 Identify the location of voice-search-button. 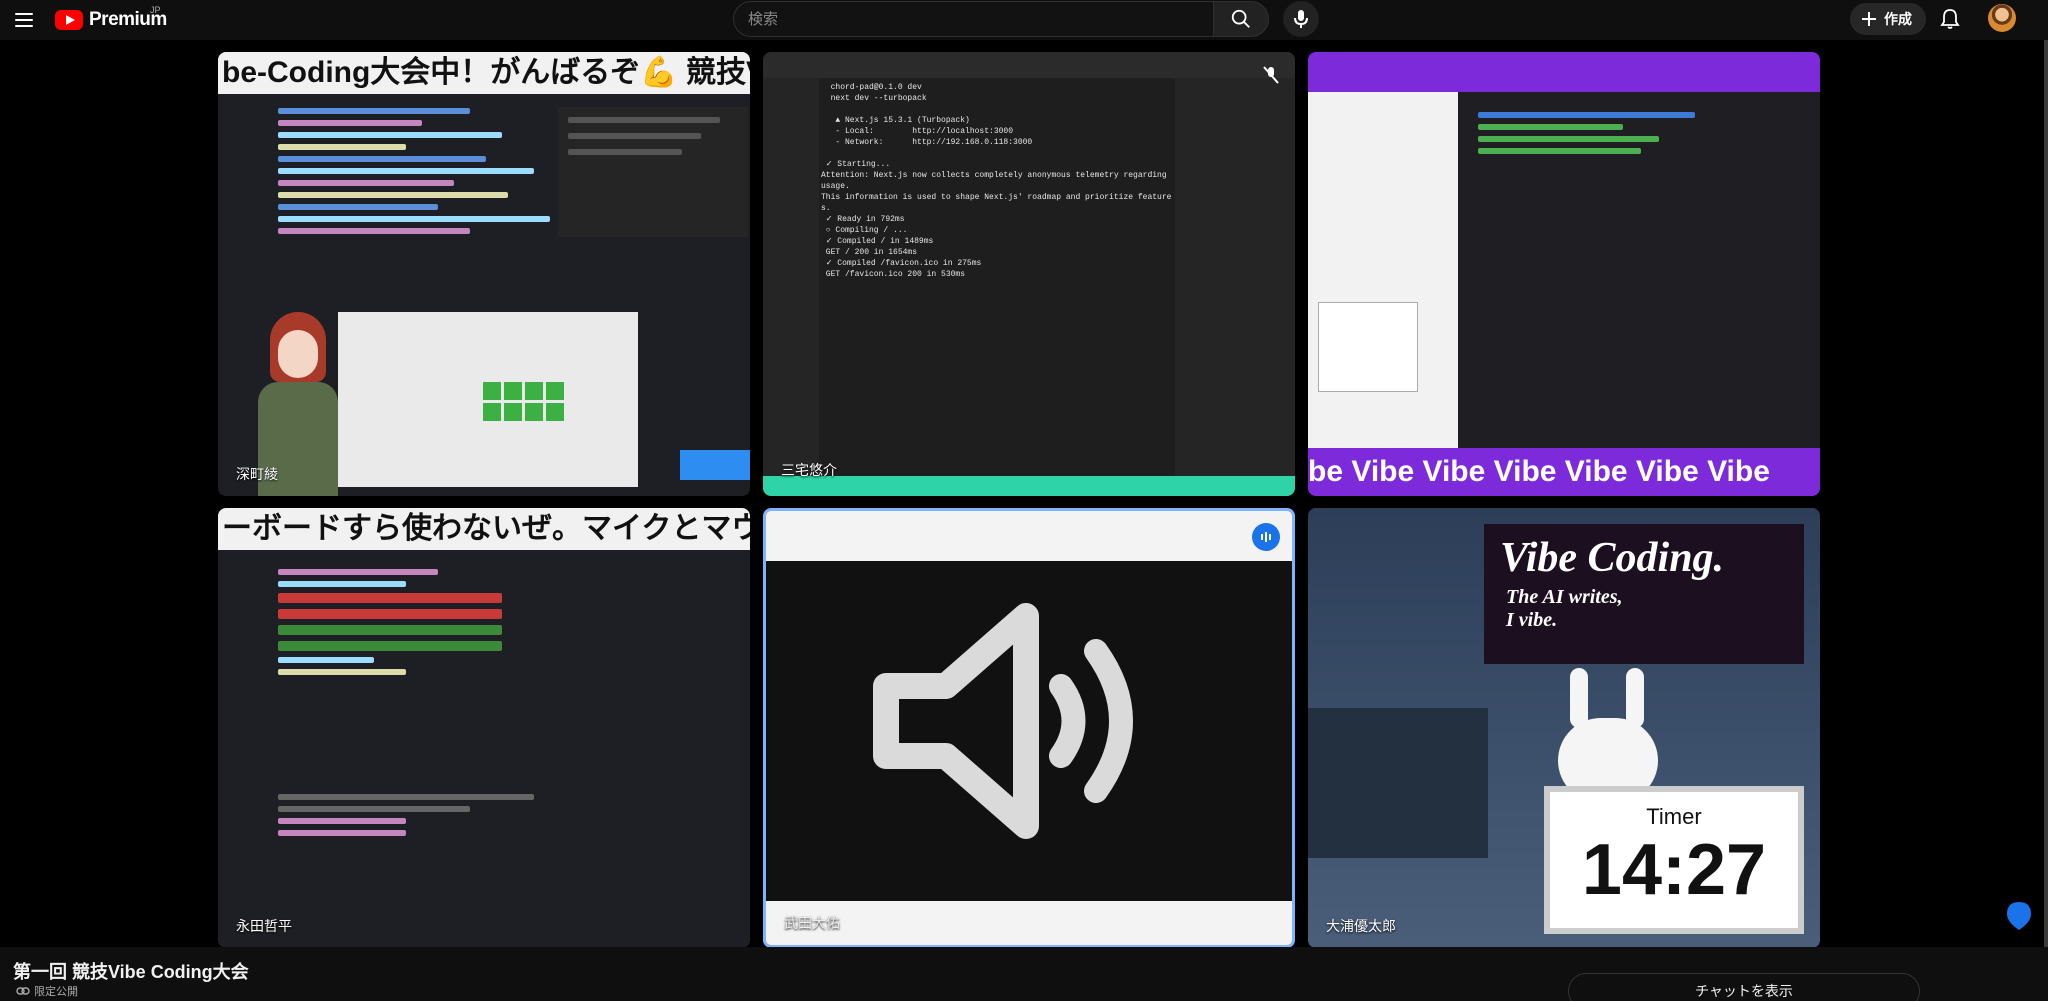
(1301, 19).